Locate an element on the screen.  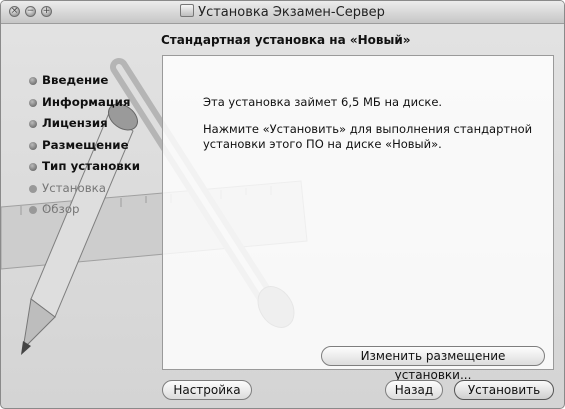
step-summary: Обзор is located at coordinates (84, 213).